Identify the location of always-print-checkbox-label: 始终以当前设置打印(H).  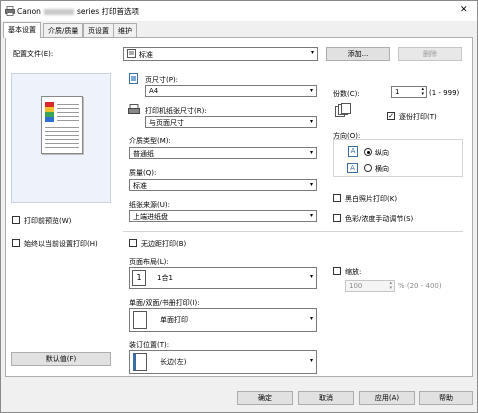
(61, 244).